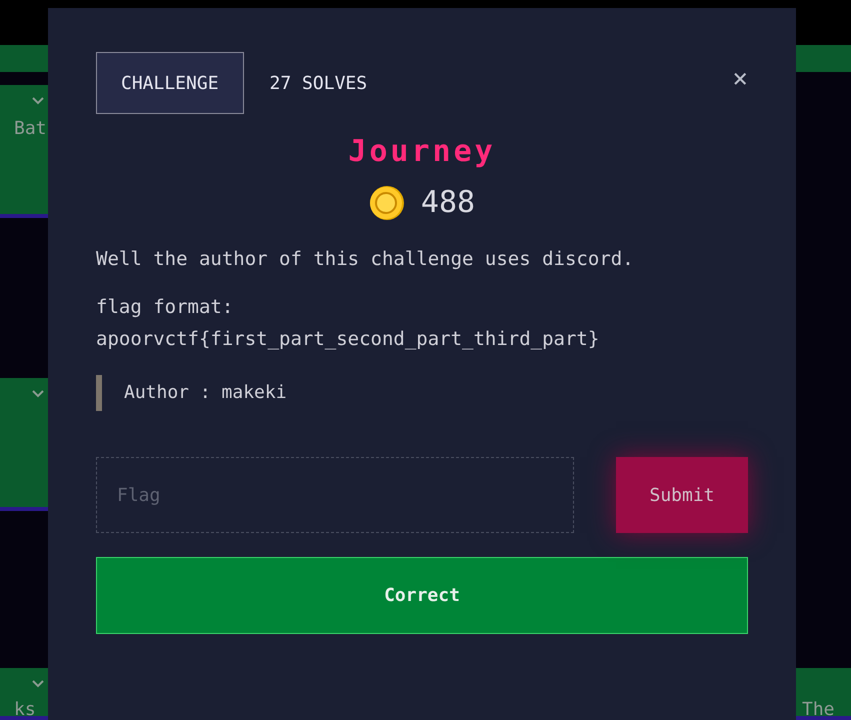 The image size is (851, 720). Describe the element at coordinates (448, 203) in the screenshot. I see `points: 488` at that location.